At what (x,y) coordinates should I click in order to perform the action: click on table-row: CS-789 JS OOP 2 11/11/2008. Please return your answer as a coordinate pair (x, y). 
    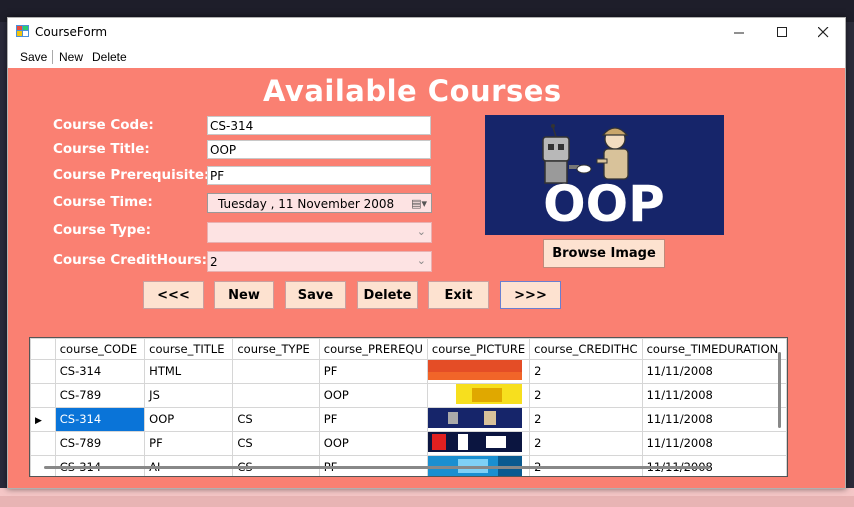
    Looking at the image, I should click on (408, 395).